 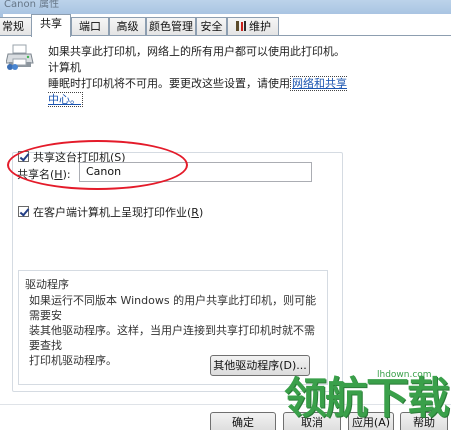 I want to click on drivers-description-line: 装其他驱动程序。这样，当用户连接到共享打印机时就不需要查找, so click(x=172, y=338).